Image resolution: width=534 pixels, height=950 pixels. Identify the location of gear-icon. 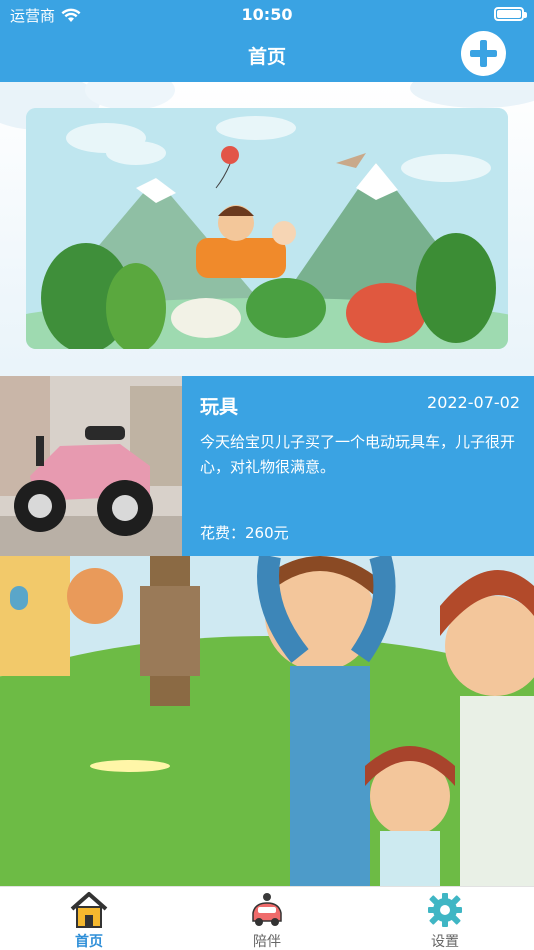
(445, 910).